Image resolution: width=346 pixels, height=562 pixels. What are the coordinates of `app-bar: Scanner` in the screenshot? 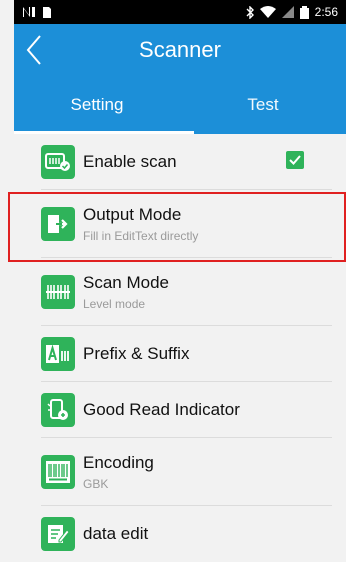 It's located at (180, 50).